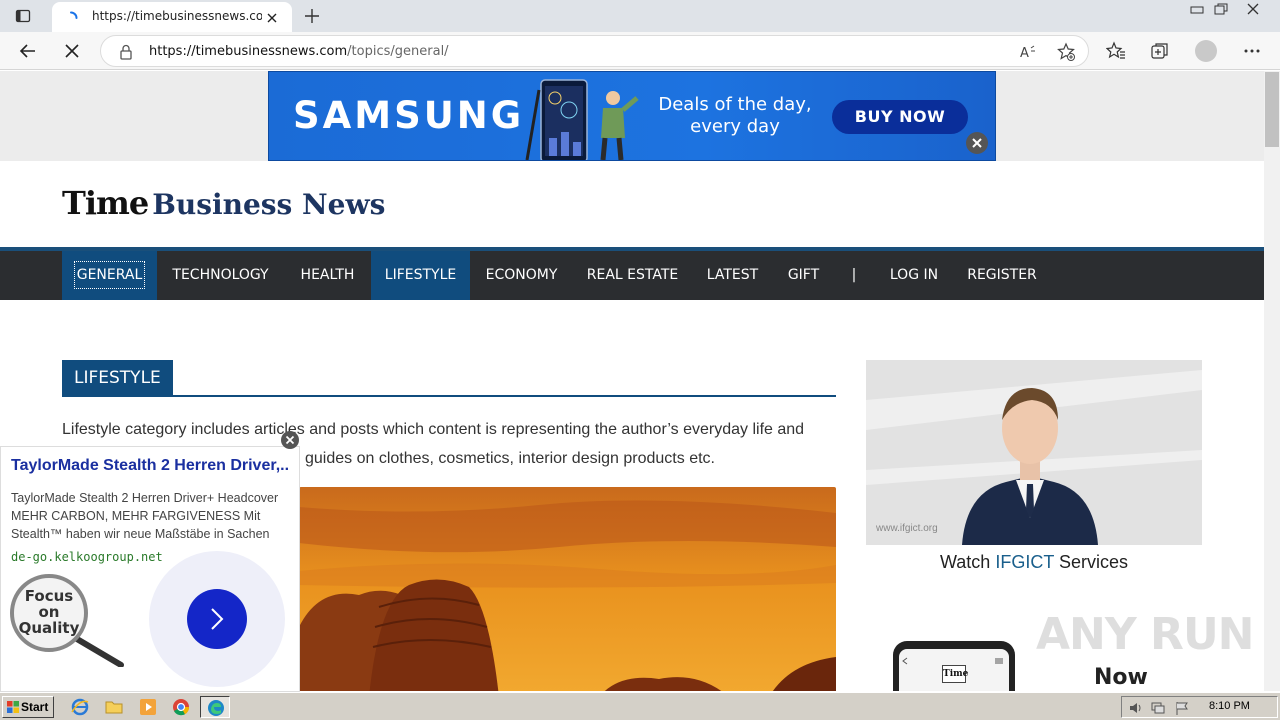  I want to click on page-scrollbar, so click(1272, 381).